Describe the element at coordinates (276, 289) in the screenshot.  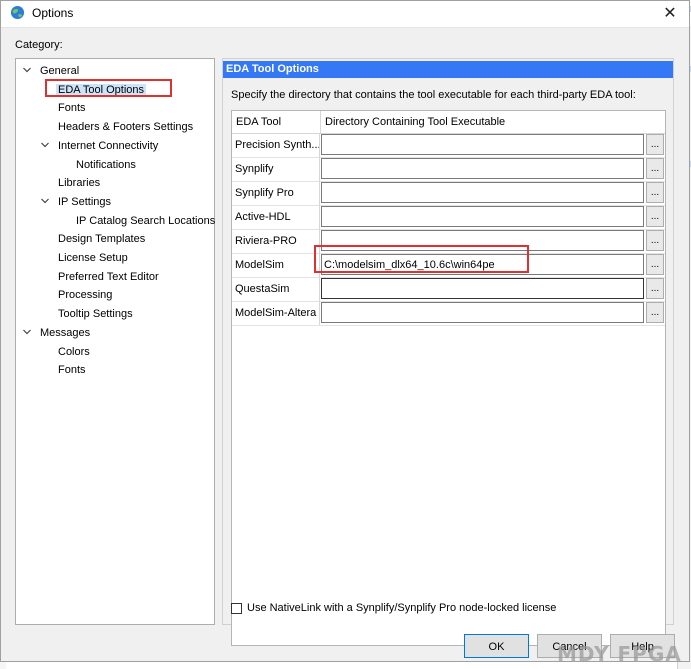
I see `tool-name: QuestaSim` at that location.